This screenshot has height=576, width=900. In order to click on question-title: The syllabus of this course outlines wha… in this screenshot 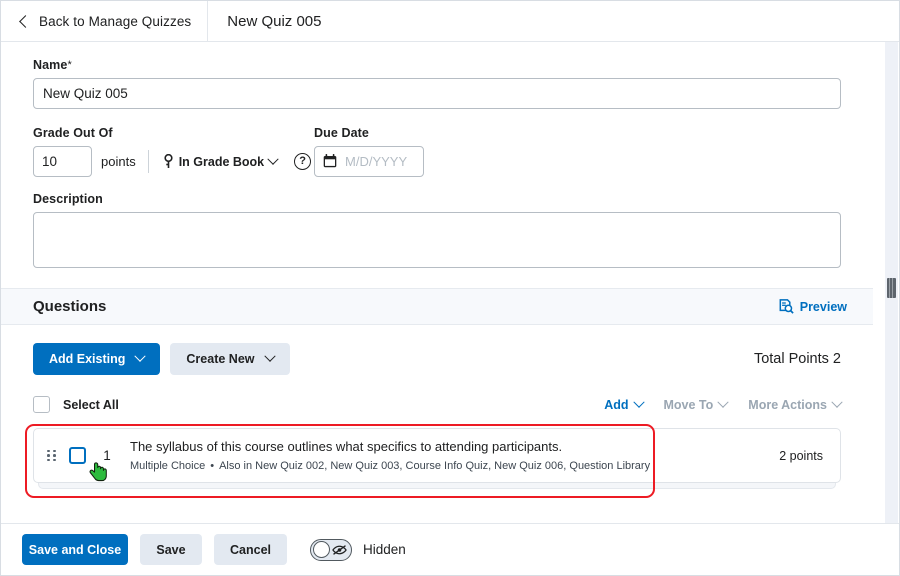, I will do `click(346, 446)`.